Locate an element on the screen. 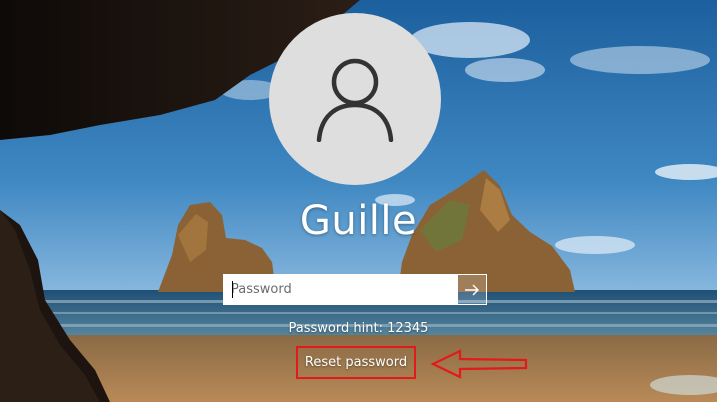 The image size is (717, 402). user-silhouette-icon is located at coordinates (355, 100).